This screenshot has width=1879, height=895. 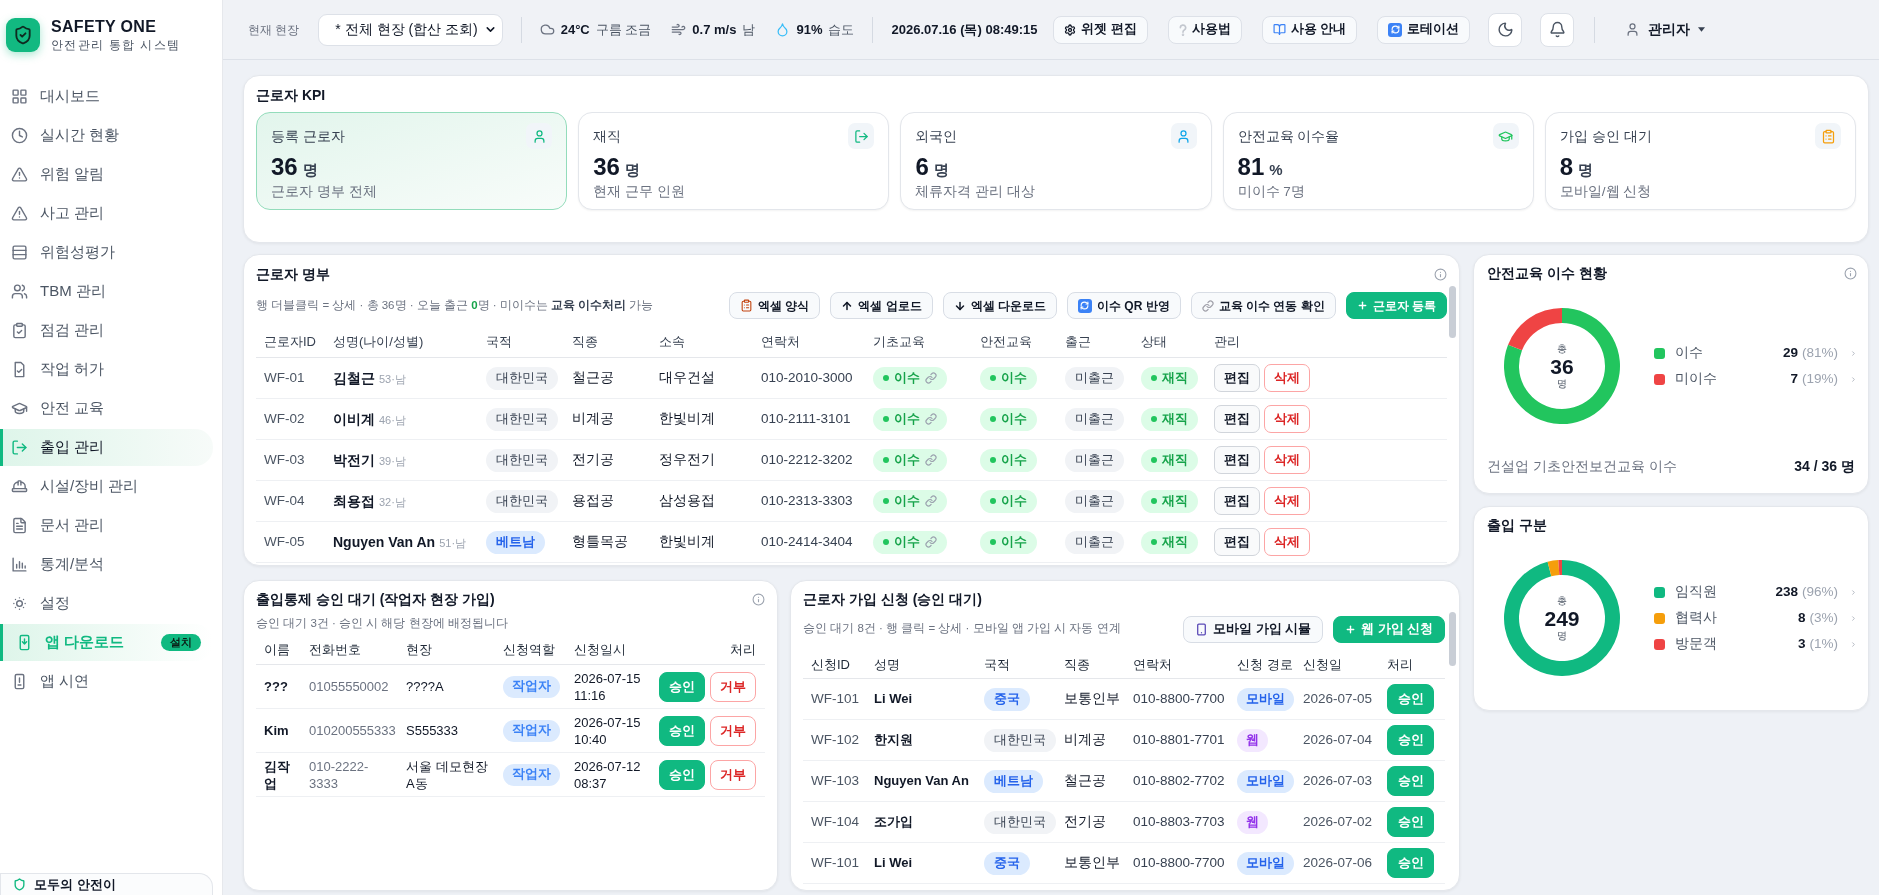 What do you see at coordinates (1085, 739) in the screenshot?
I see `trade-text: 비계공` at bounding box center [1085, 739].